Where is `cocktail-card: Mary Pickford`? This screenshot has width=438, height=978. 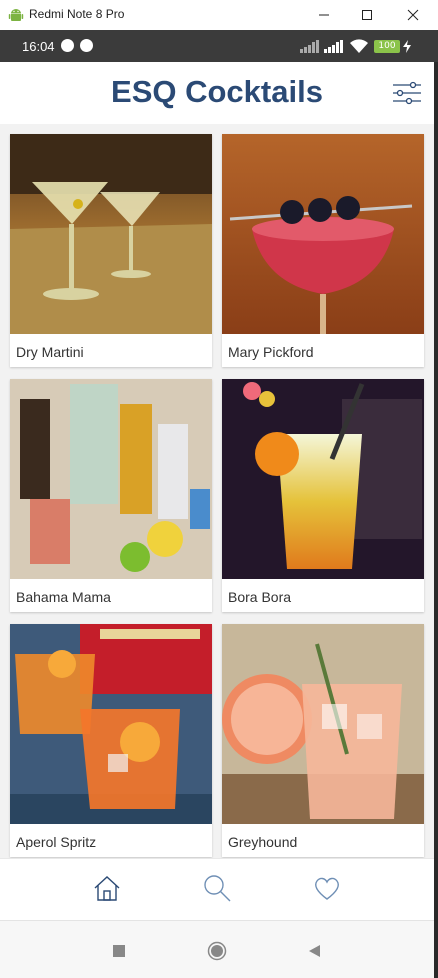 cocktail-card: Mary Pickford is located at coordinates (323, 250).